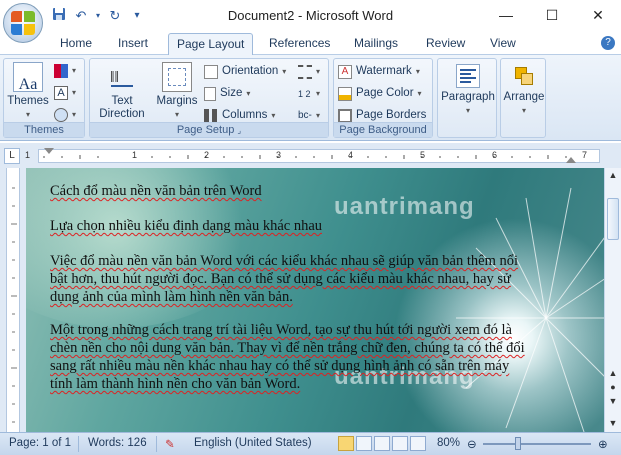 The height and width of the screenshot is (455, 621). What do you see at coordinates (44, 129) in the screenshot?
I see `themes-group-label: Themes` at bounding box center [44, 129].